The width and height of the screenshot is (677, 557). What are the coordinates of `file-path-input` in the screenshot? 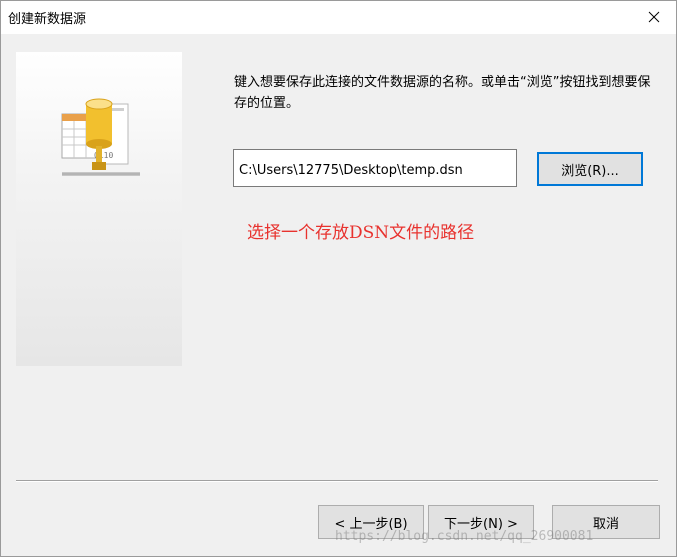 It's located at (375, 168).